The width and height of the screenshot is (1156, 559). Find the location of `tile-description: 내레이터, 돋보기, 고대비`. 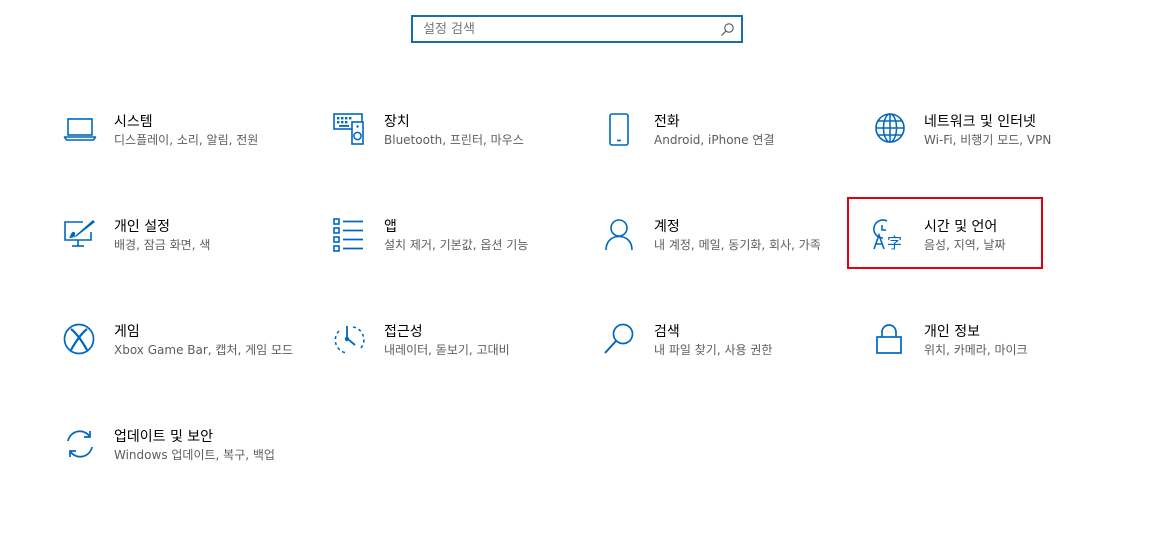

tile-description: 내레이터, 돋보기, 고대비 is located at coordinates (447, 350).